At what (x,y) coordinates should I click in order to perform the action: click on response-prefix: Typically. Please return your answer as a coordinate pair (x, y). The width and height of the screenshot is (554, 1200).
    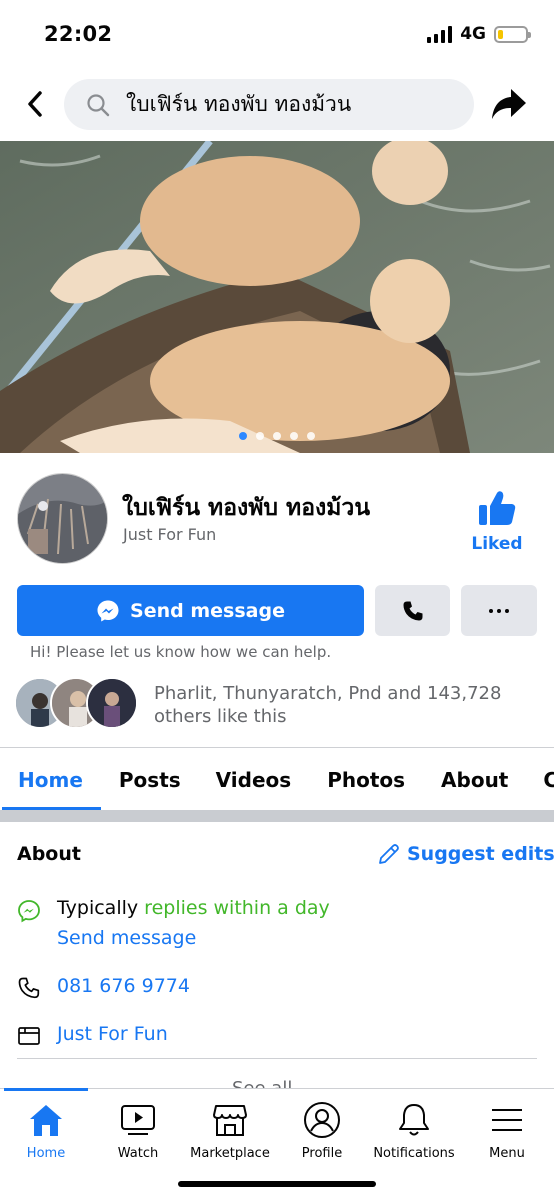
    Looking at the image, I should click on (98, 908).